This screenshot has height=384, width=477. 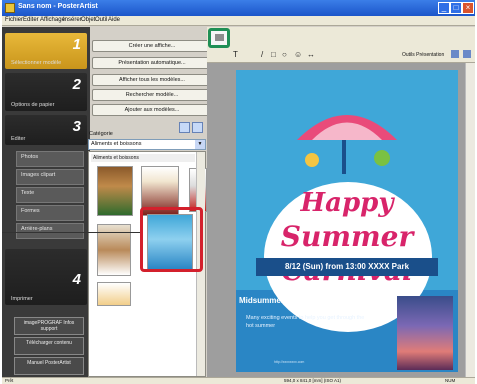 I want to click on menu-fichier: Fichier, so click(x=14, y=20).